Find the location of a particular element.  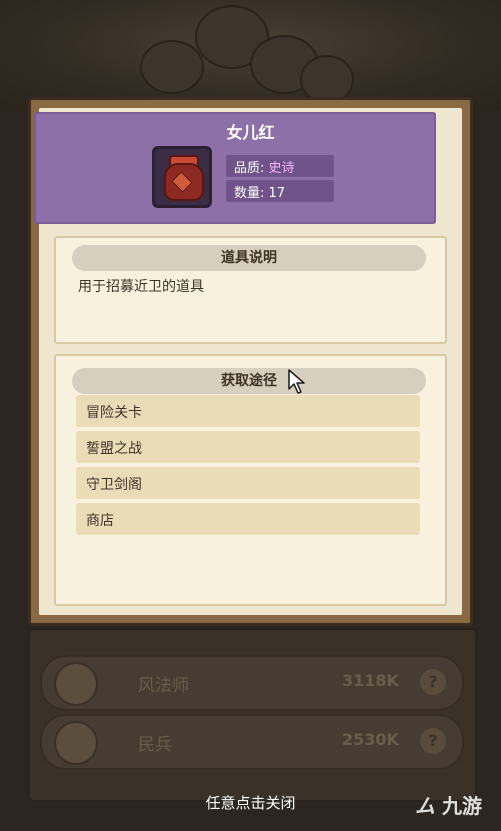

background-scene is located at coordinates (250, 55).